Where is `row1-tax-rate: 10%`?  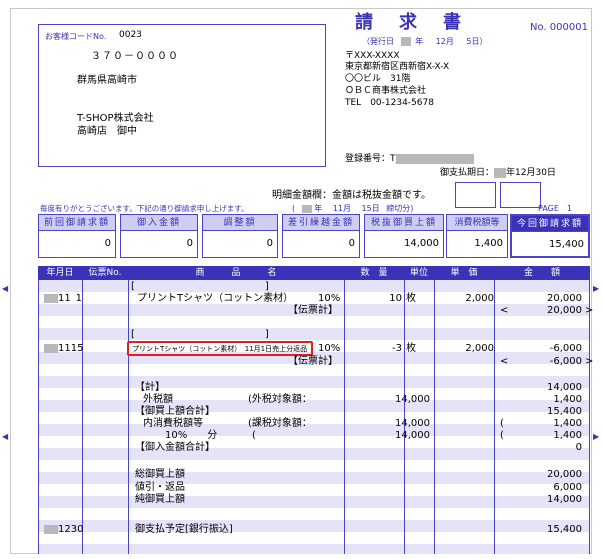 row1-tax-rate: 10% is located at coordinates (329, 298).